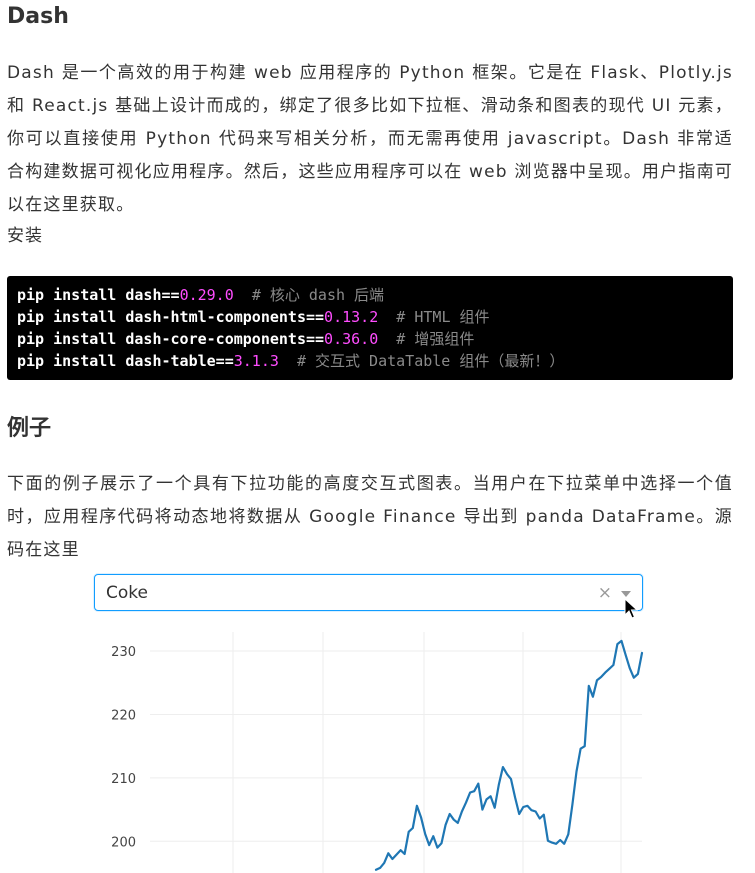  I want to click on code-comment: # 核心 dash 后端, so click(318, 295).